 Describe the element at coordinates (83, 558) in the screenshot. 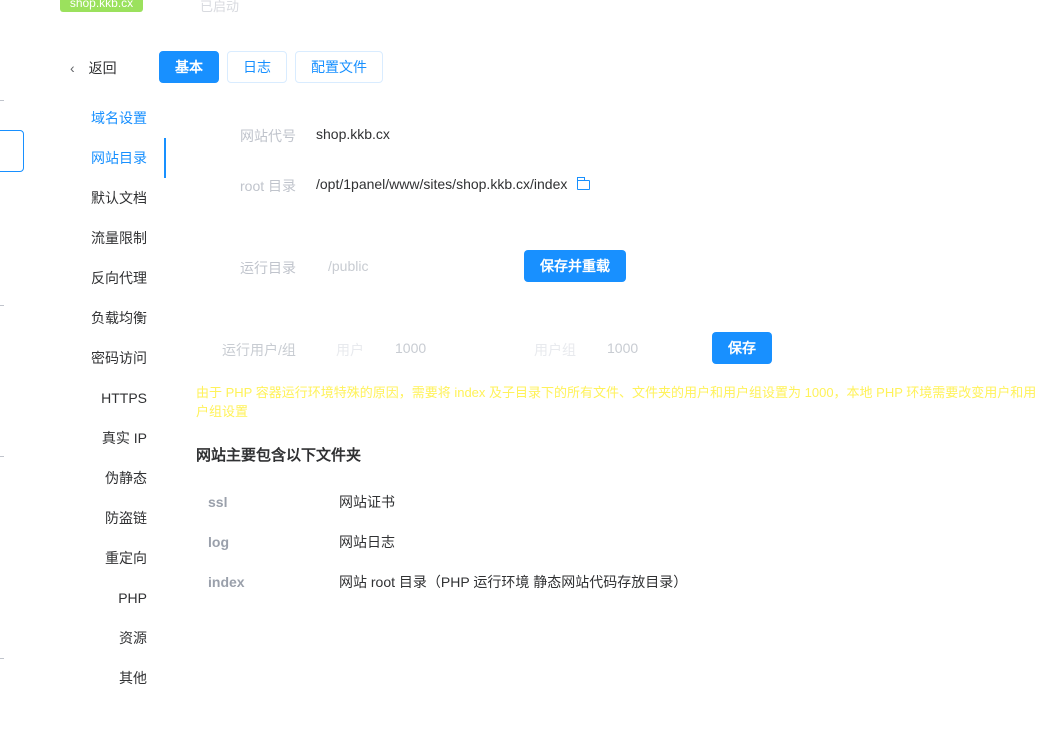

I see `sidebar-item-redirect: 重定向` at that location.